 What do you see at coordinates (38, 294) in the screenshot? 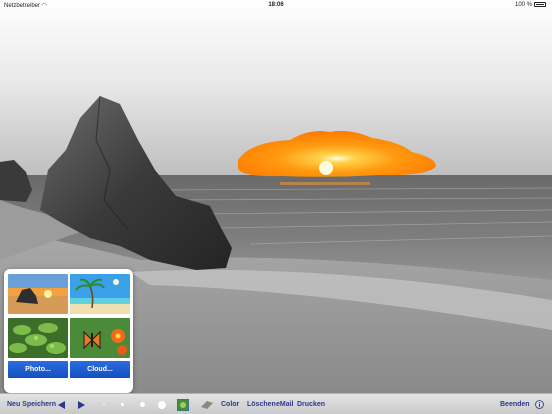
I see `sunset-rock-thumbnail` at bounding box center [38, 294].